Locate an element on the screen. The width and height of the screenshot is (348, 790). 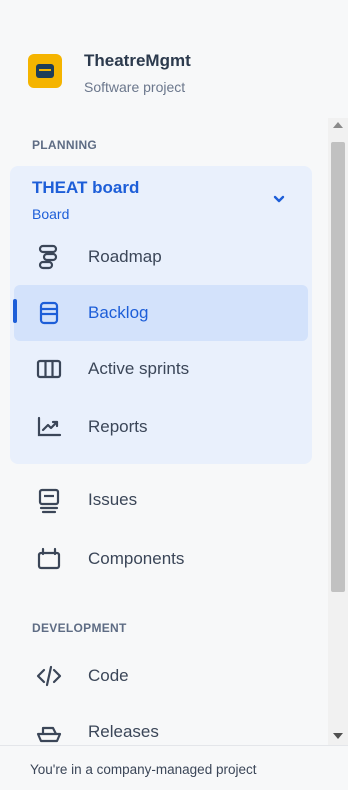
project-header: TheatreMgmt Software project is located at coordinates (109, 73).